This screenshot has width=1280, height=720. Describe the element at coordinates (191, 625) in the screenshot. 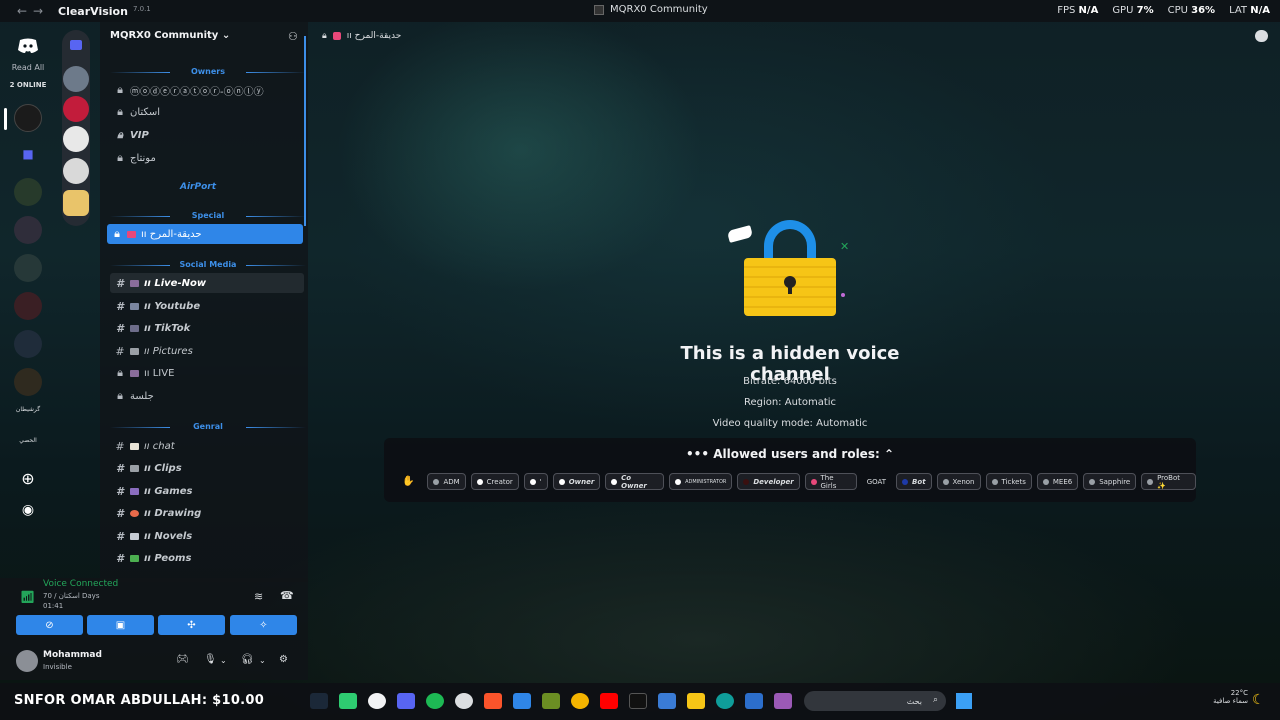

I see `activities-button: ✣` at that location.